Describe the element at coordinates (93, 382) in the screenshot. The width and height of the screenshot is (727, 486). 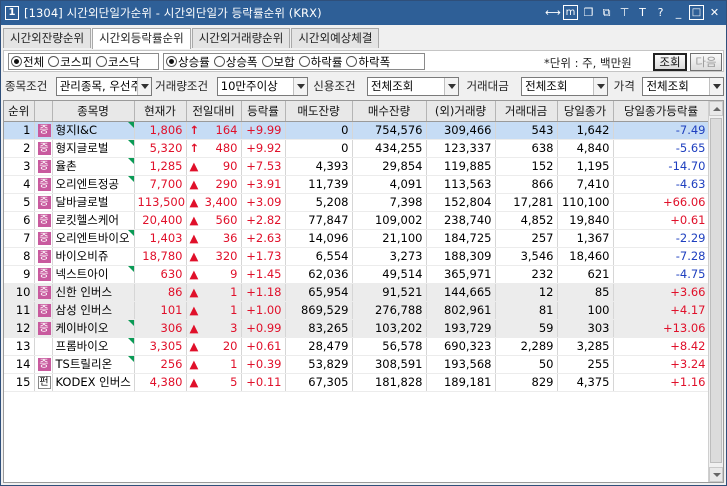
I see `stock-name: KODEX 인버스` at that location.